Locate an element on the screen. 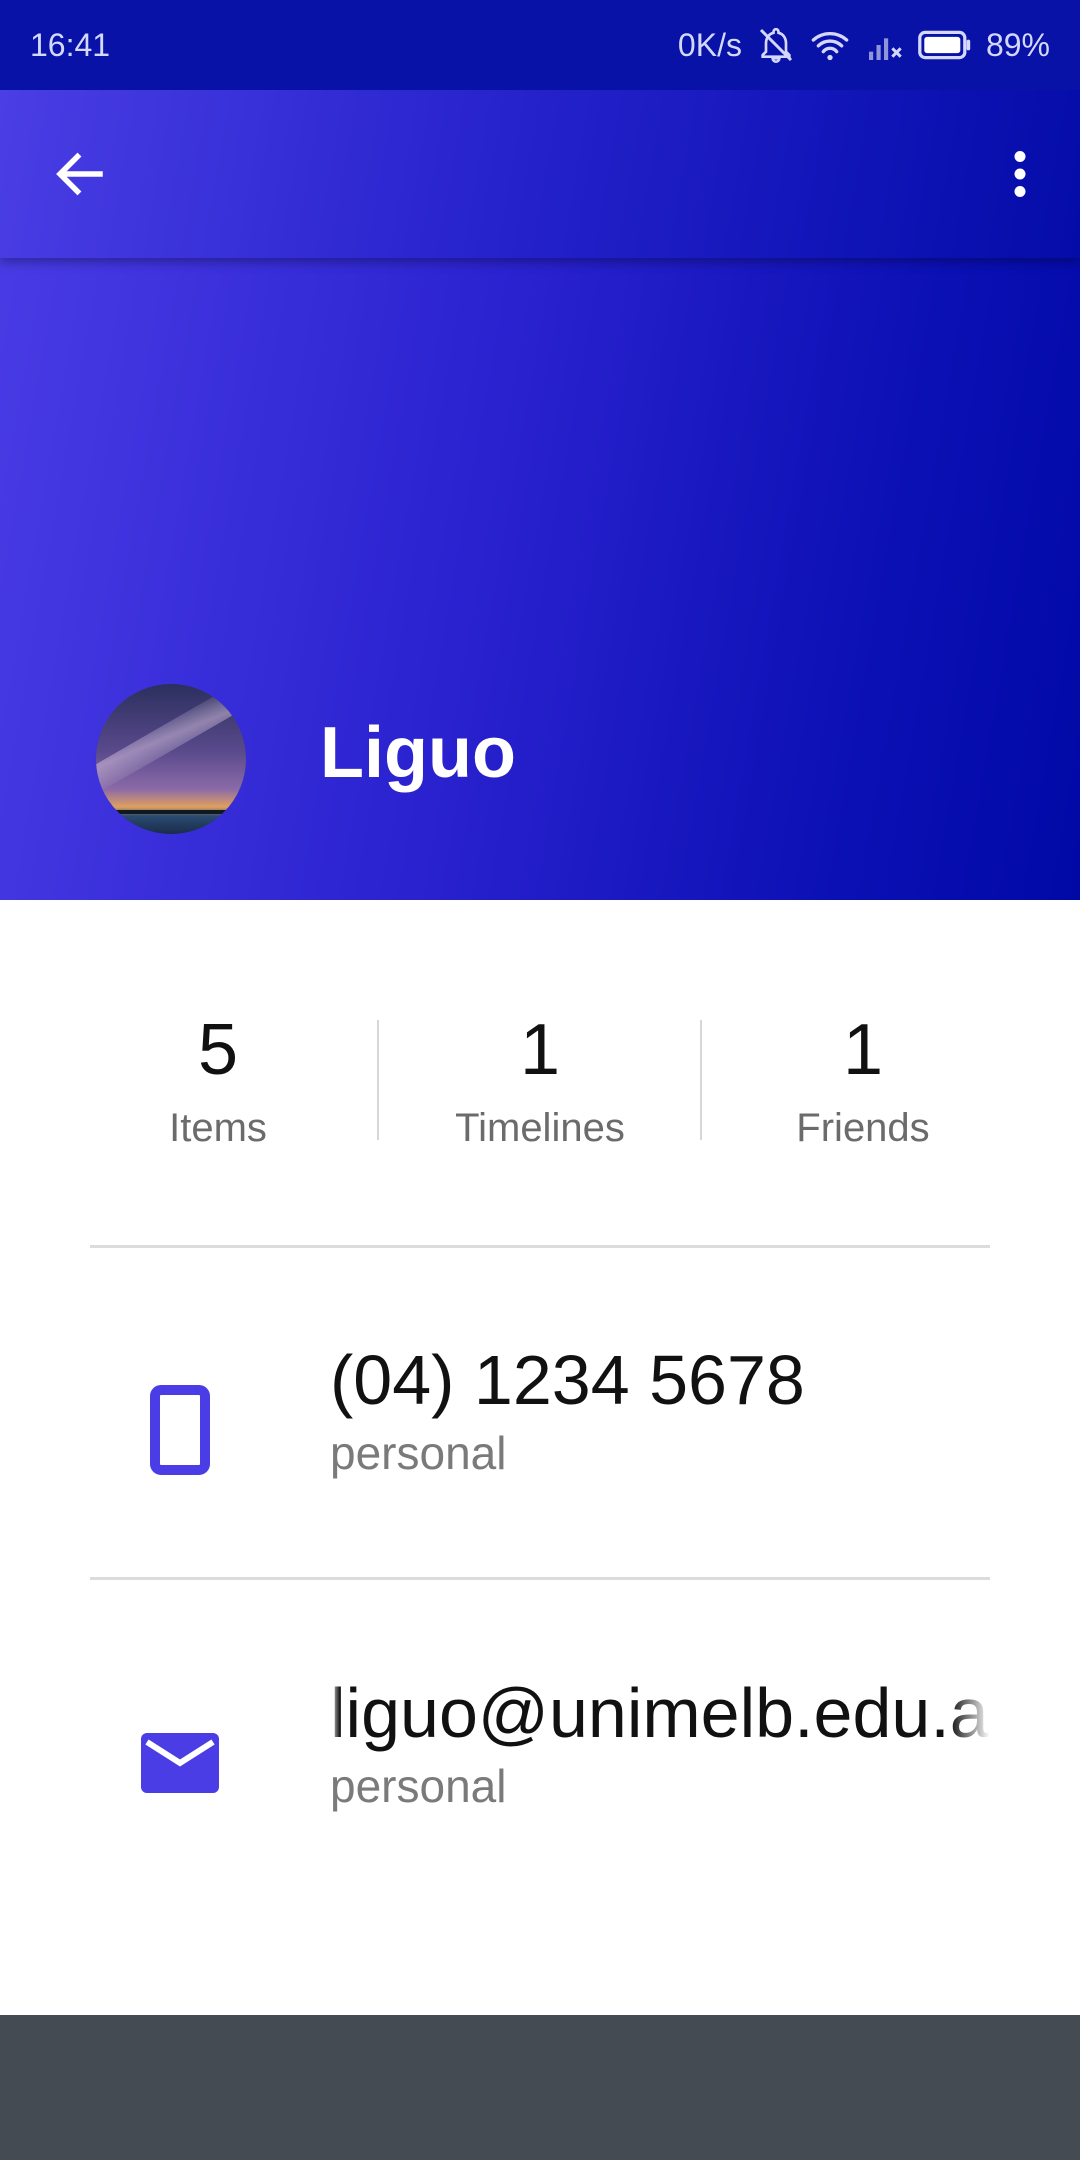 This screenshot has width=1080, height=2160. stat-friends: 1 Friends is located at coordinates (863, 1075).